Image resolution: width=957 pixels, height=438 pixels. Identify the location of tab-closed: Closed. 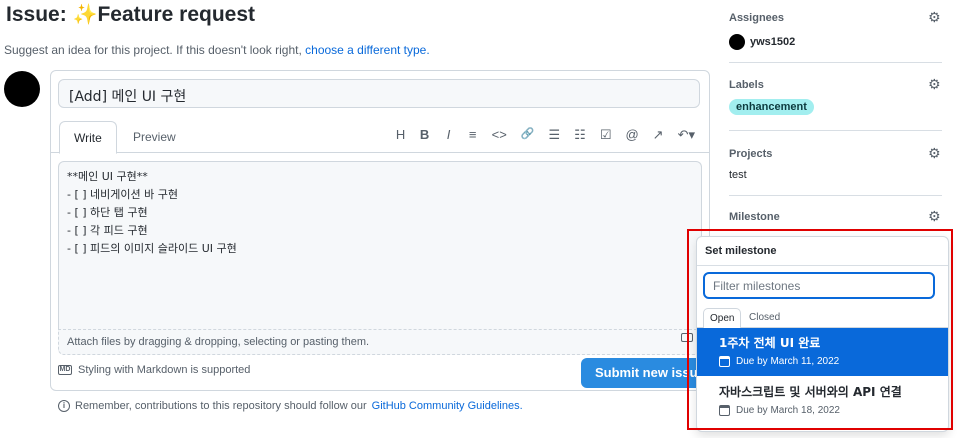
(764, 318).